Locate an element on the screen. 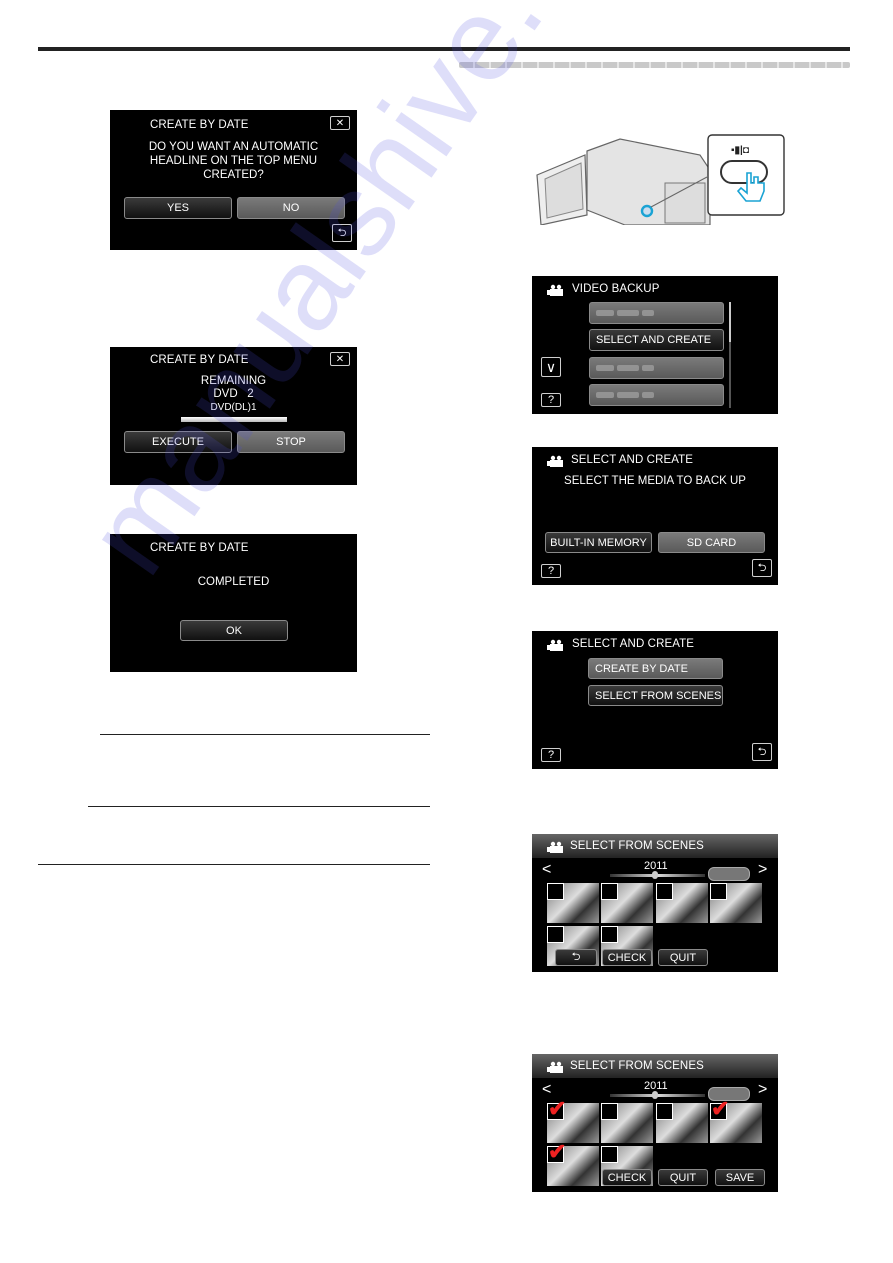 This screenshot has height=1263, width=893. sd-card-button: SD CARD is located at coordinates (711, 542).